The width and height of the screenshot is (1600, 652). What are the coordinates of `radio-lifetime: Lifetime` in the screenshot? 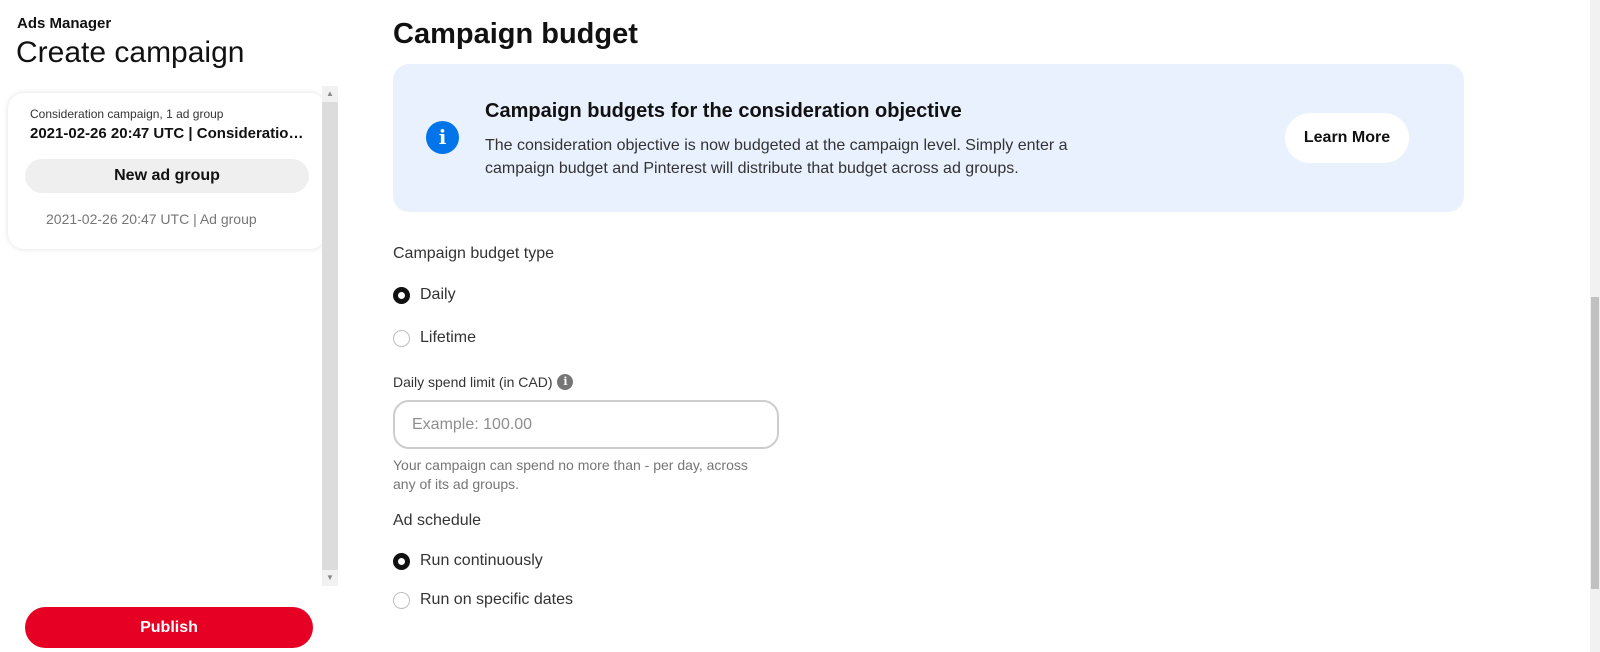 It's located at (434, 338).